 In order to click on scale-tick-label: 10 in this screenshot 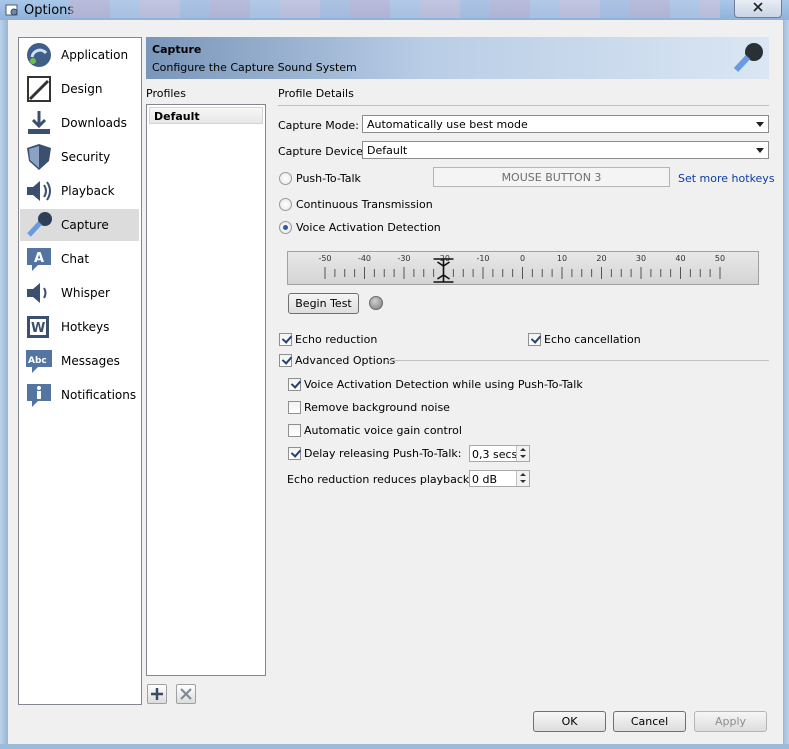, I will do `click(562, 258)`.